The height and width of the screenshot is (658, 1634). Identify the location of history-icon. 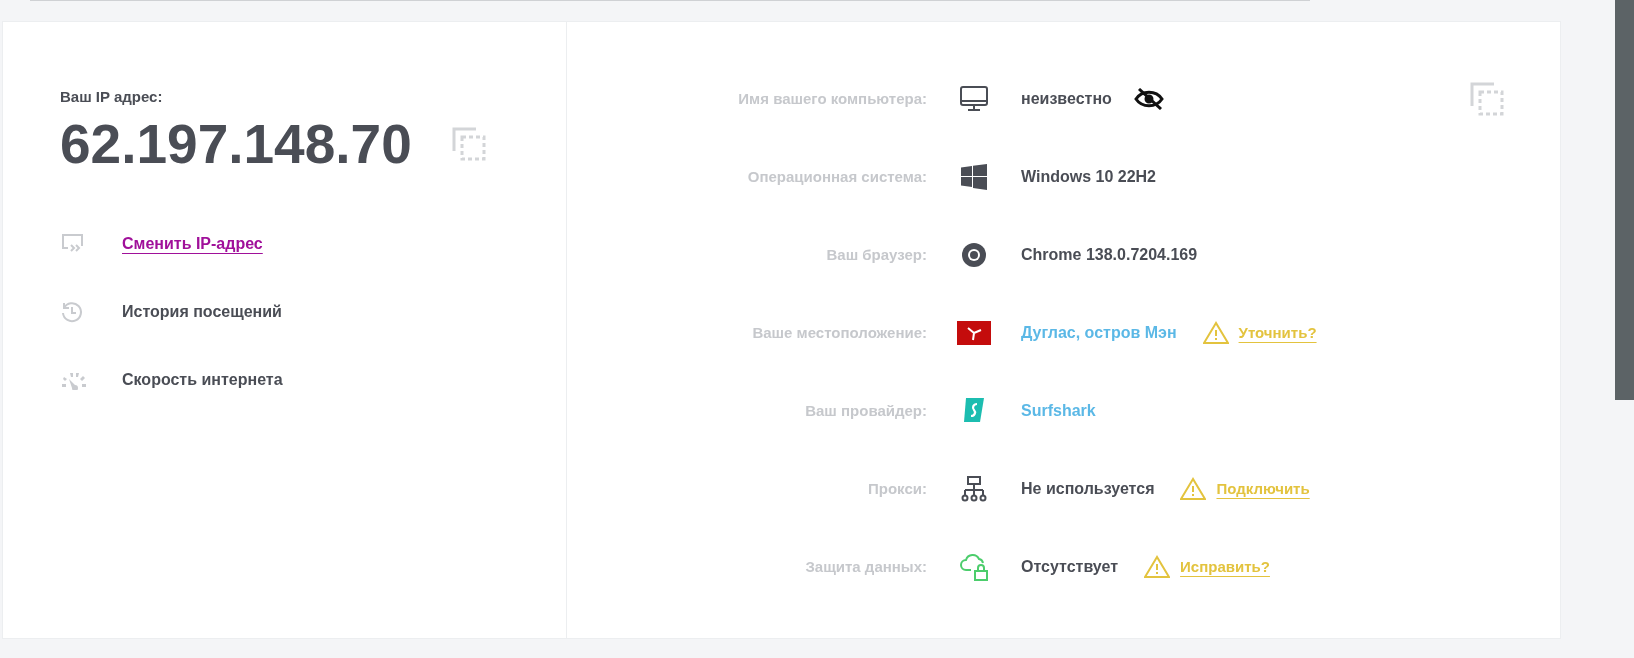
(72, 311).